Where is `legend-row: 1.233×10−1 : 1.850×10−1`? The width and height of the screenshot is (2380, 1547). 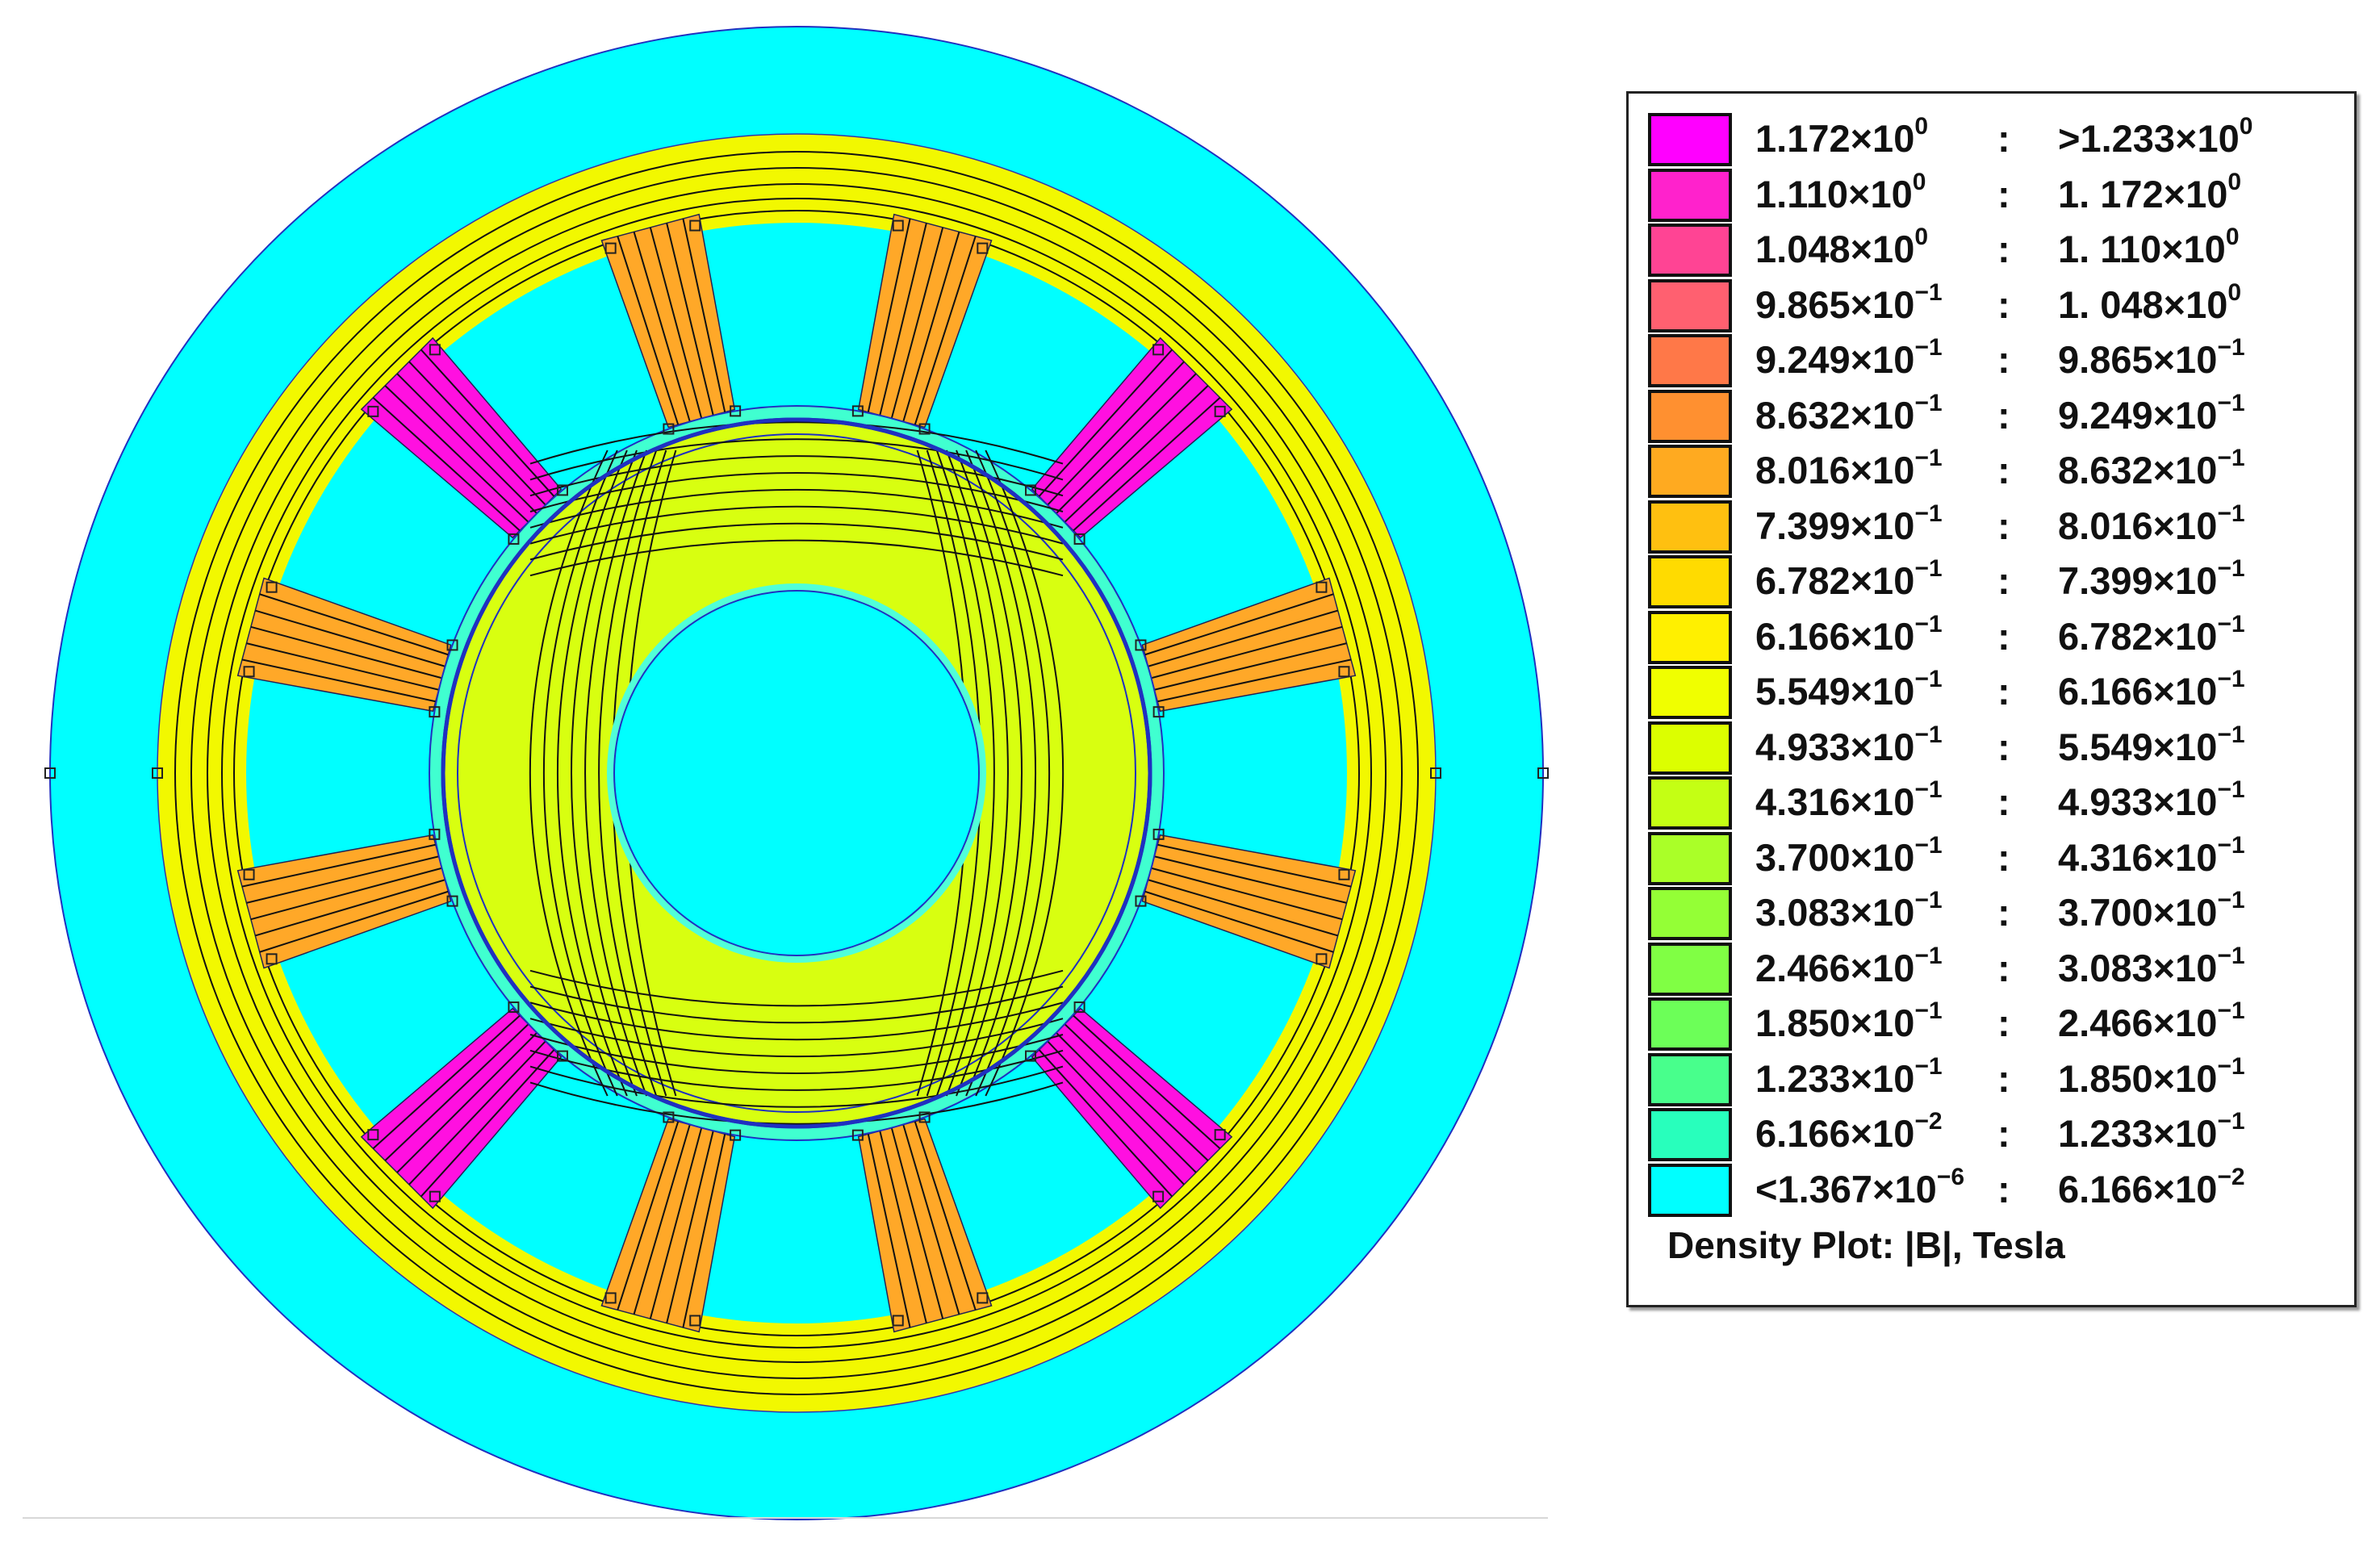 legend-row: 1.233×10−1 : 1.850×10−1 is located at coordinates (1991, 1080).